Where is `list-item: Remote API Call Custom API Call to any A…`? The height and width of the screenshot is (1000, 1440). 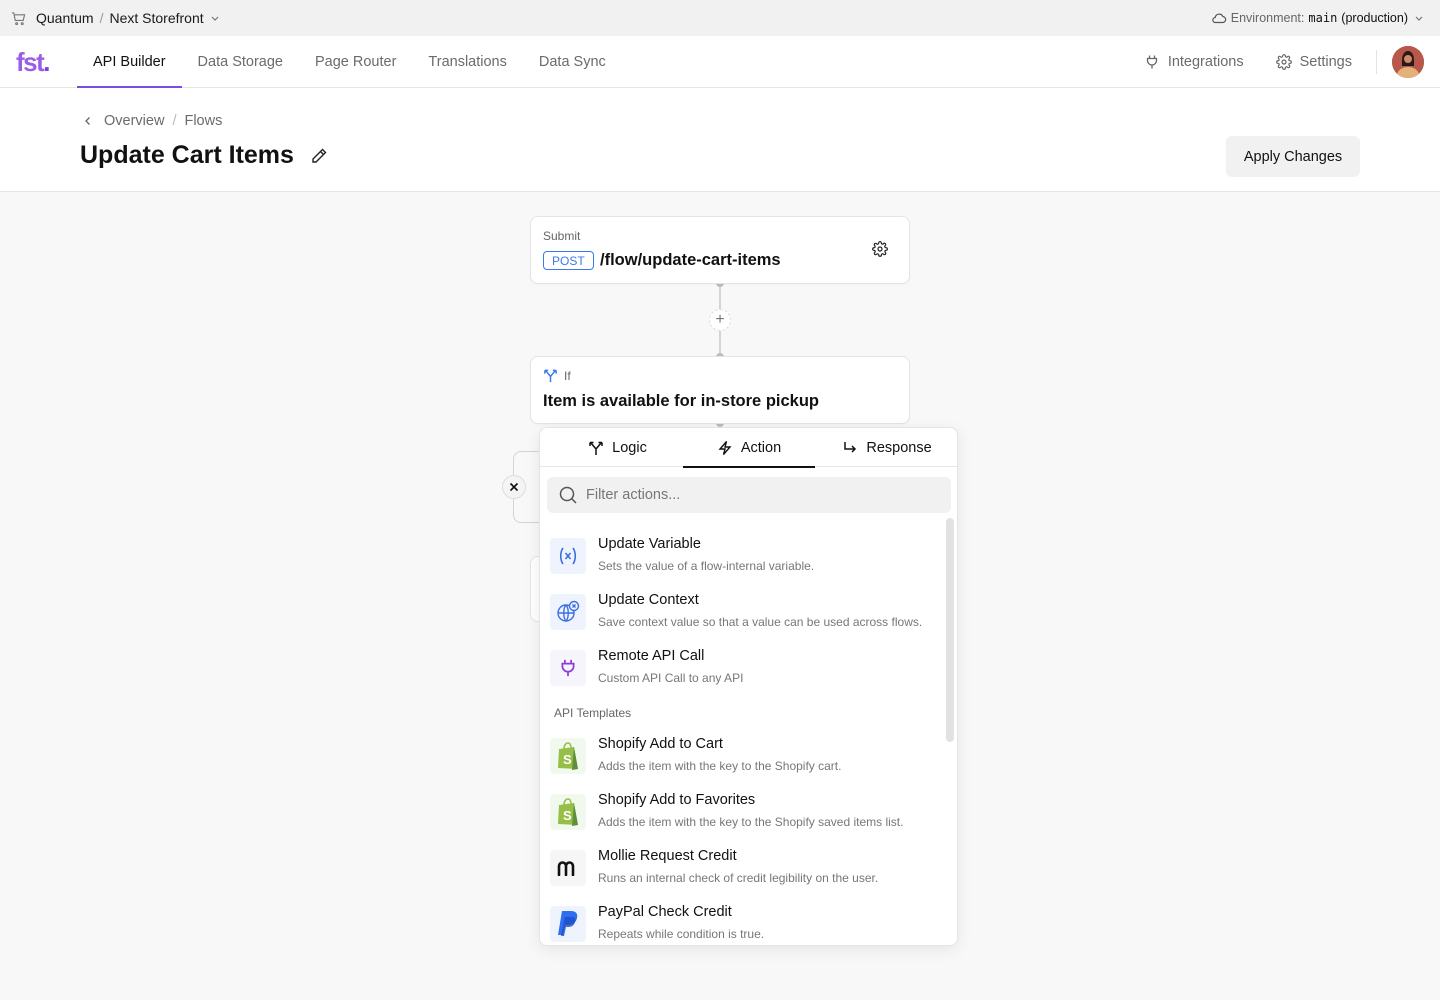
list-item: Remote API Call Custom API Call to any A… is located at coordinates (747, 672).